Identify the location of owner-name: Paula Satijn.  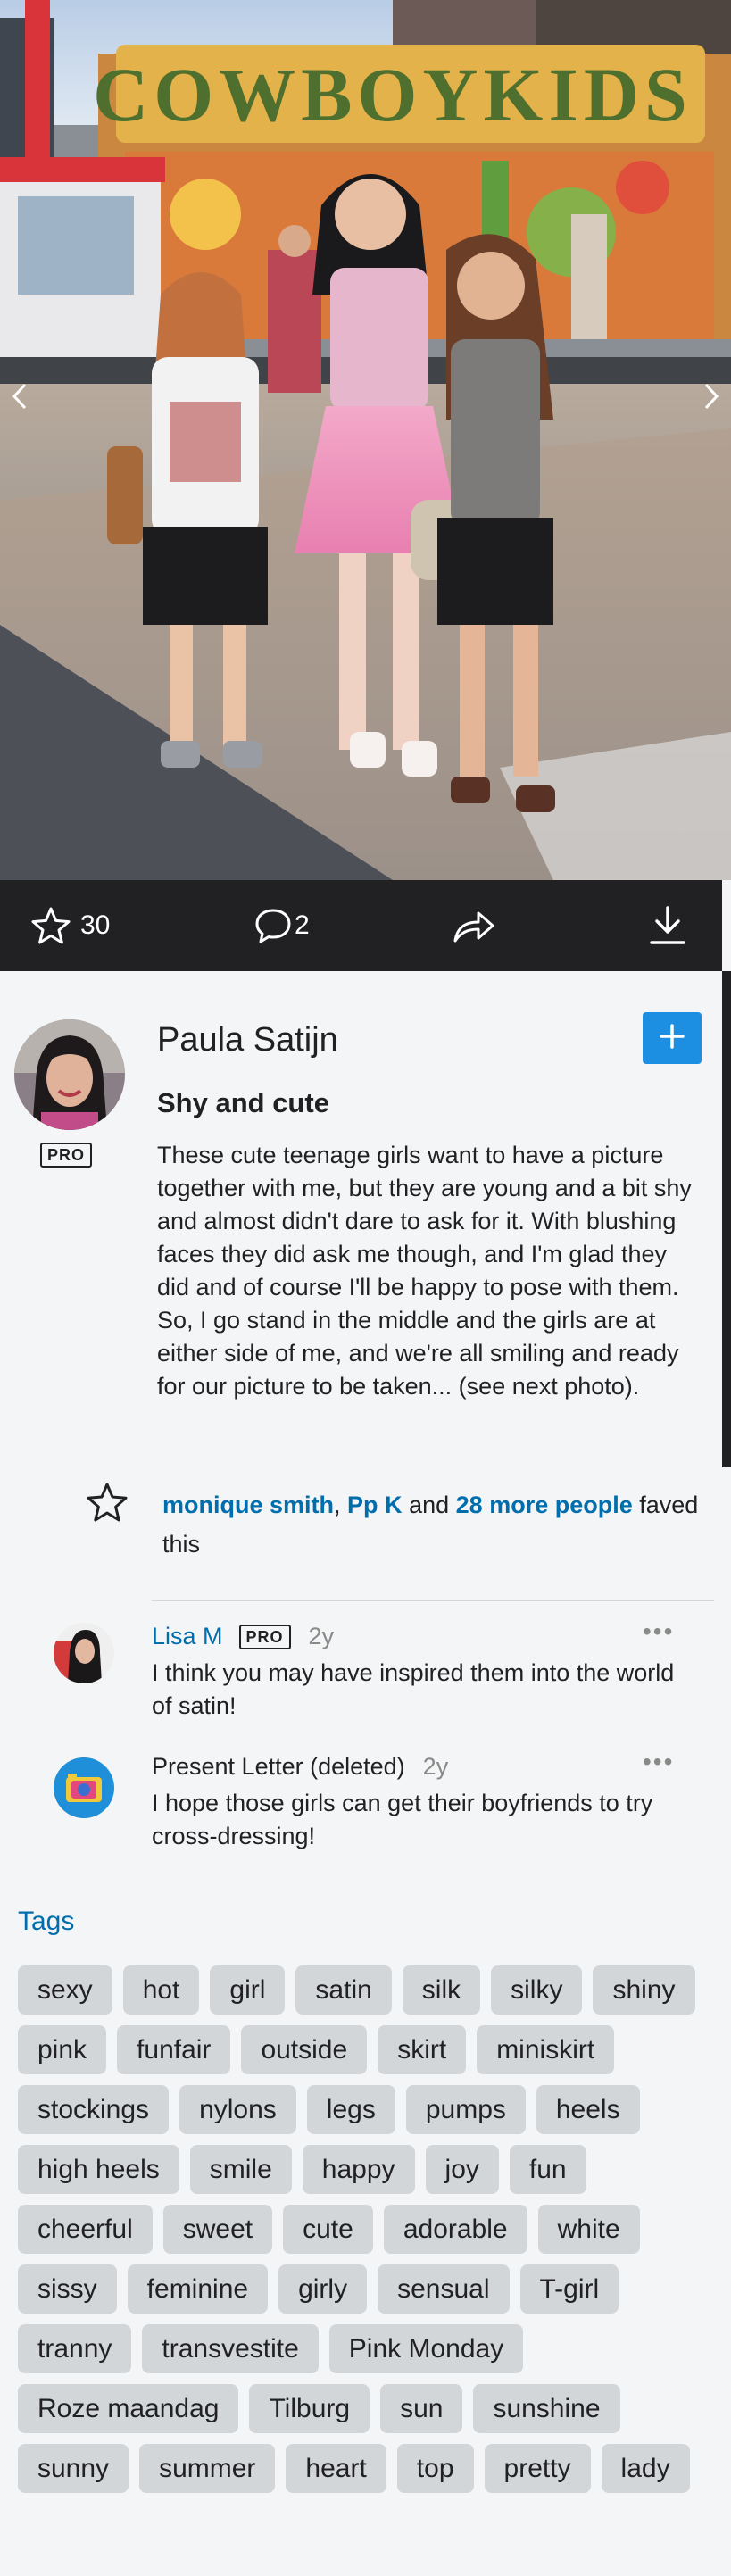
(248, 1040).